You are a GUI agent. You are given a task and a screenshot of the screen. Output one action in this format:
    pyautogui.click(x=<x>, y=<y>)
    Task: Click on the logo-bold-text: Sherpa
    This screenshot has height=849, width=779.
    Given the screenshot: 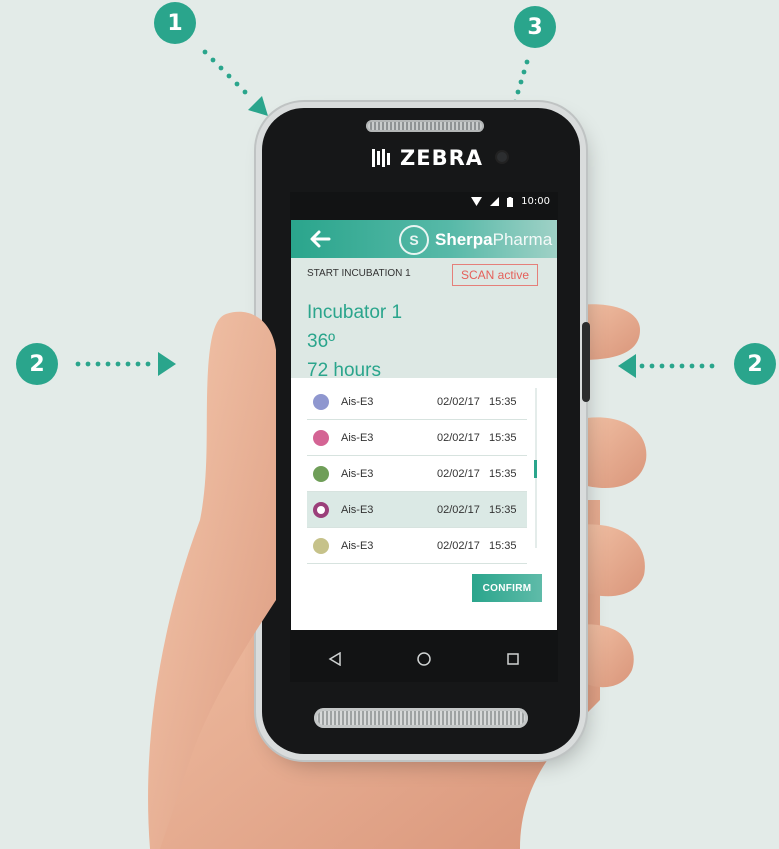 What is the action you would take?
    pyautogui.click(x=464, y=239)
    